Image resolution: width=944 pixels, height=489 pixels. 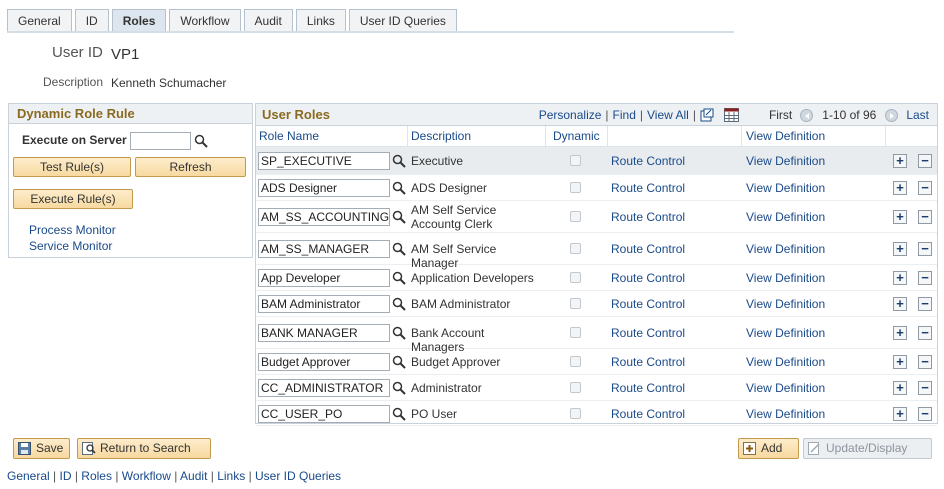 I want to click on return-to-search-button: Return to Search, so click(x=144, y=448).